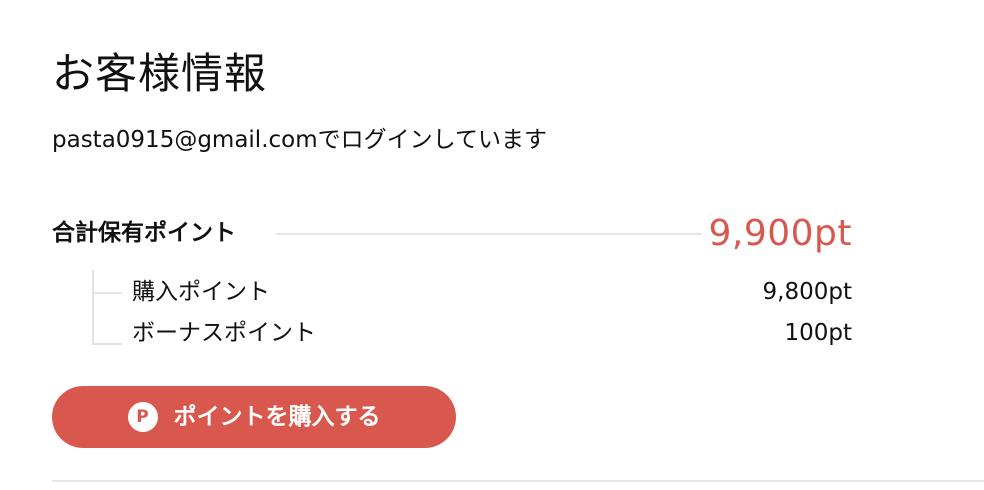  What do you see at coordinates (144, 233) in the screenshot?
I see `total-points-label: 合計保有ポイント` at bounding box center [144, 233].